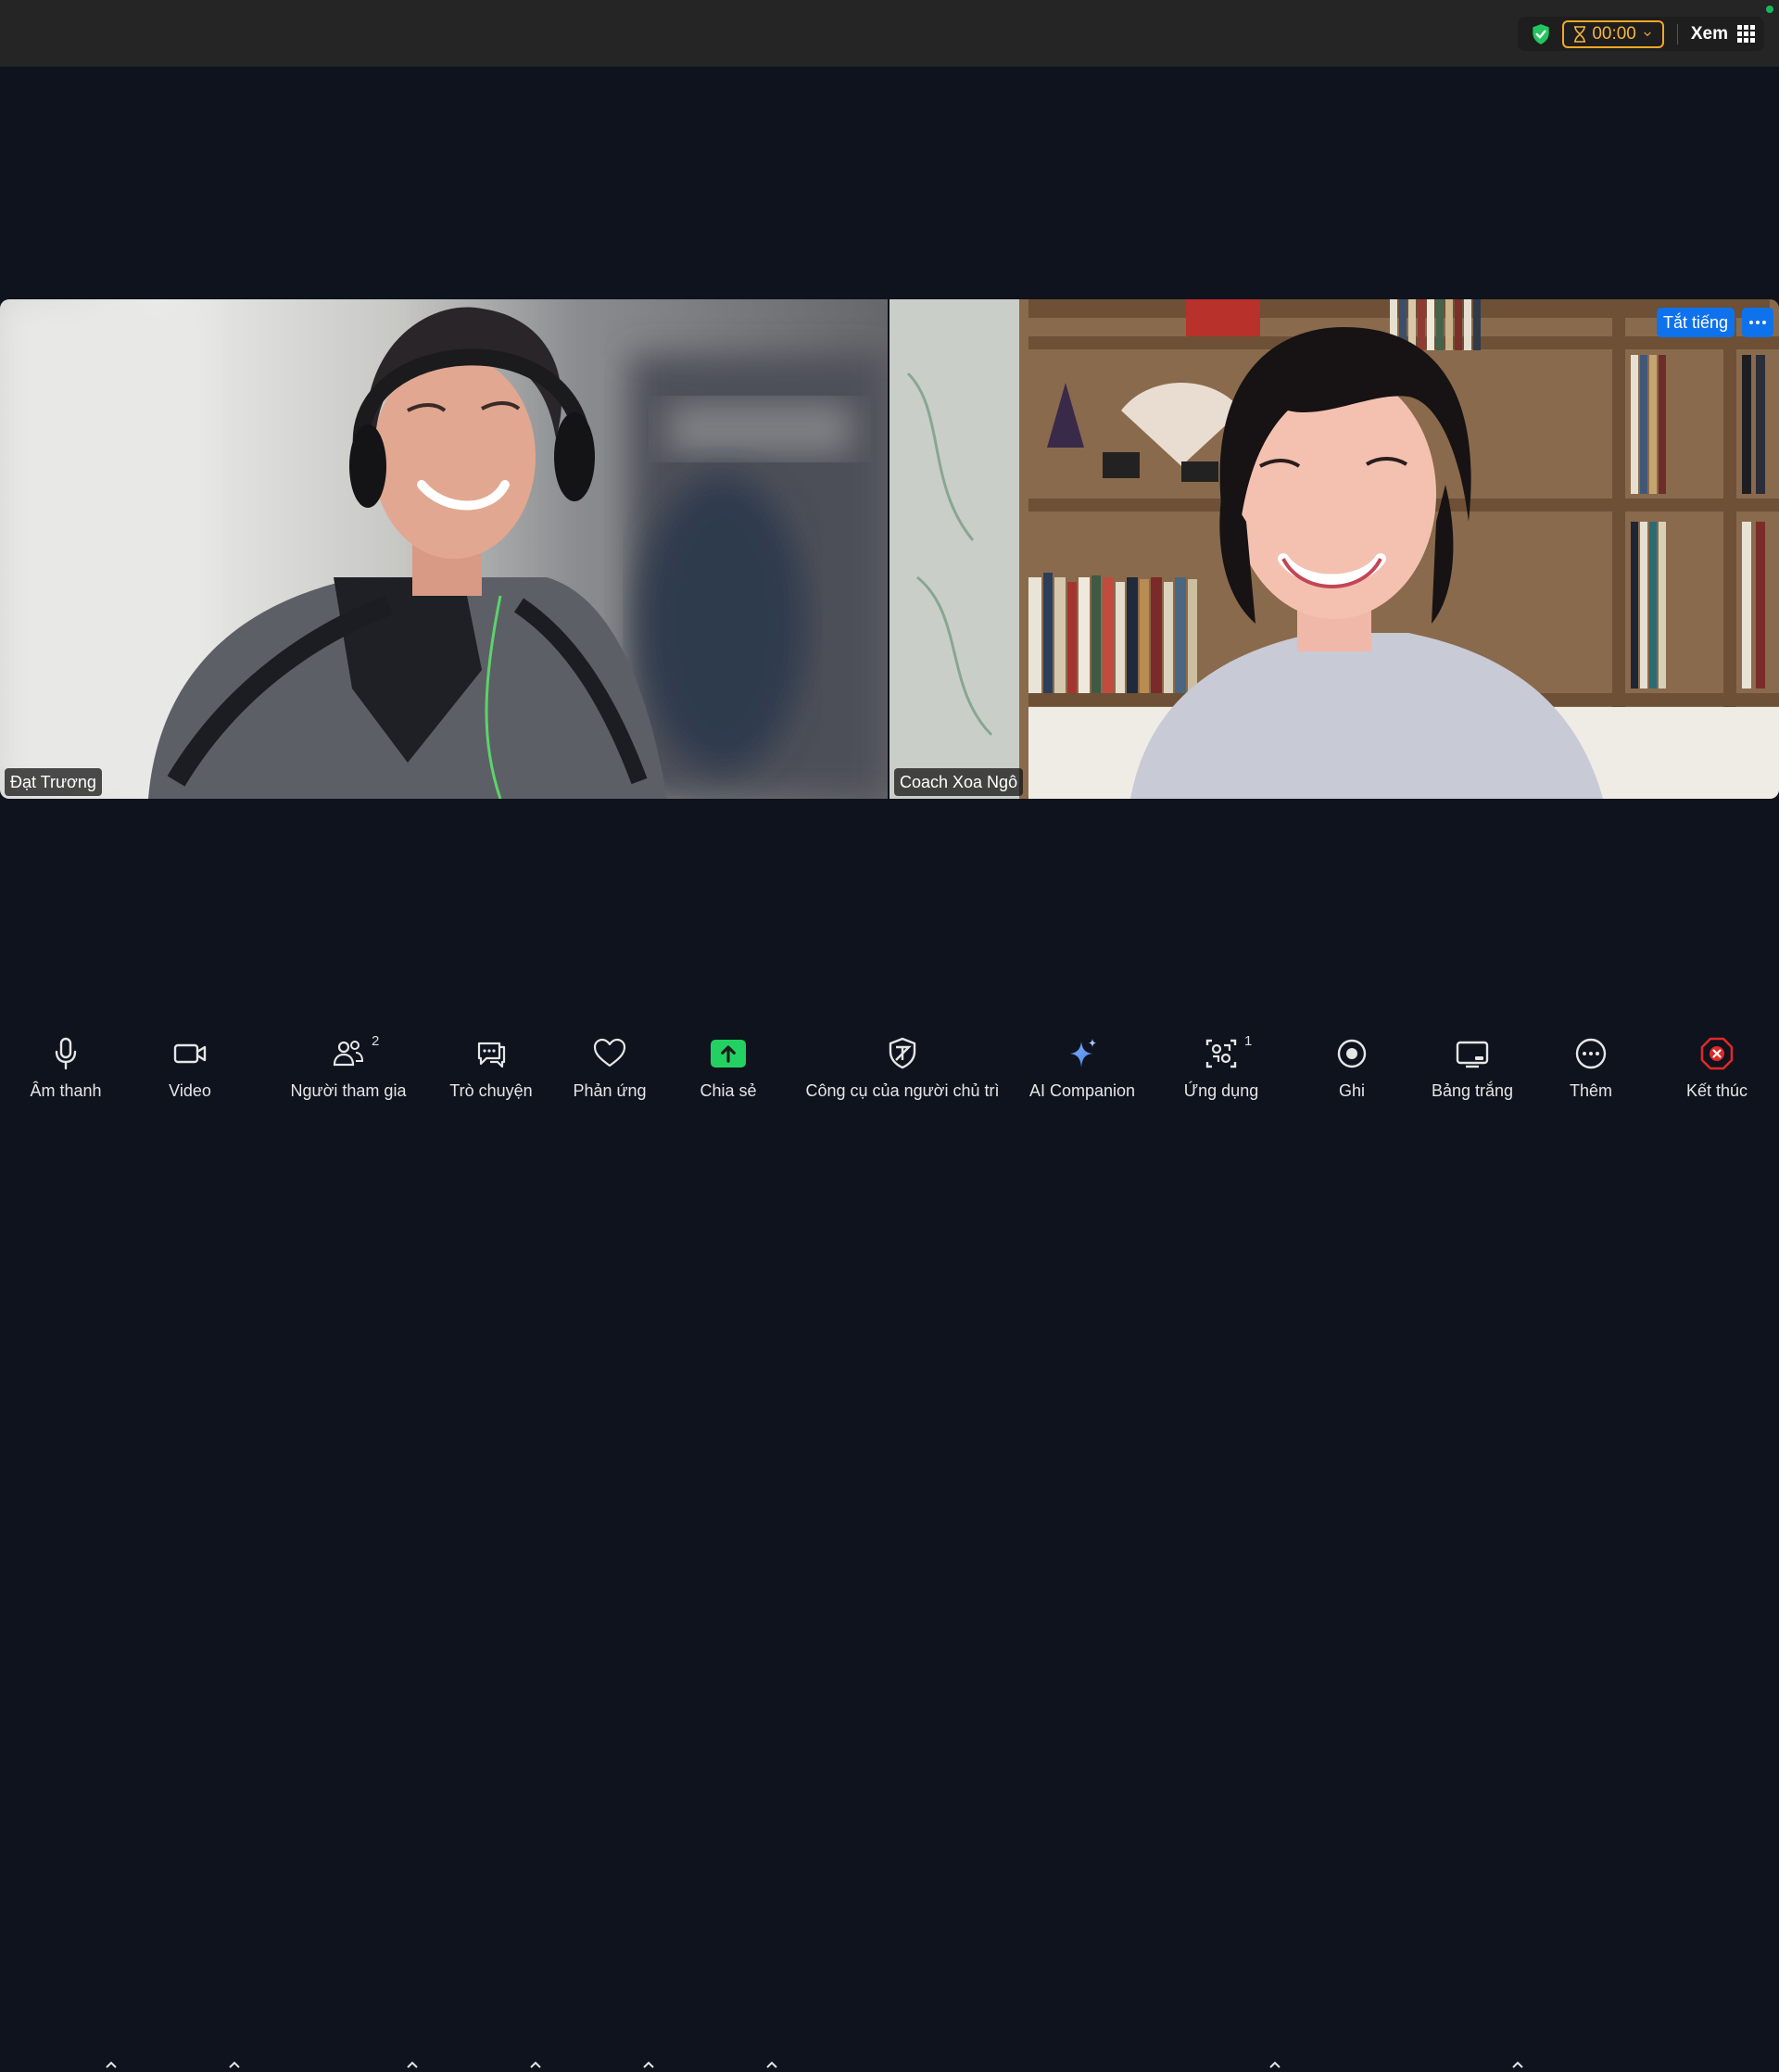 The height and width of the screenshot is (2072, 1779). Describe the element at coordinates (1352, 1053) in the screenshot. I see `record-icon` at that location.